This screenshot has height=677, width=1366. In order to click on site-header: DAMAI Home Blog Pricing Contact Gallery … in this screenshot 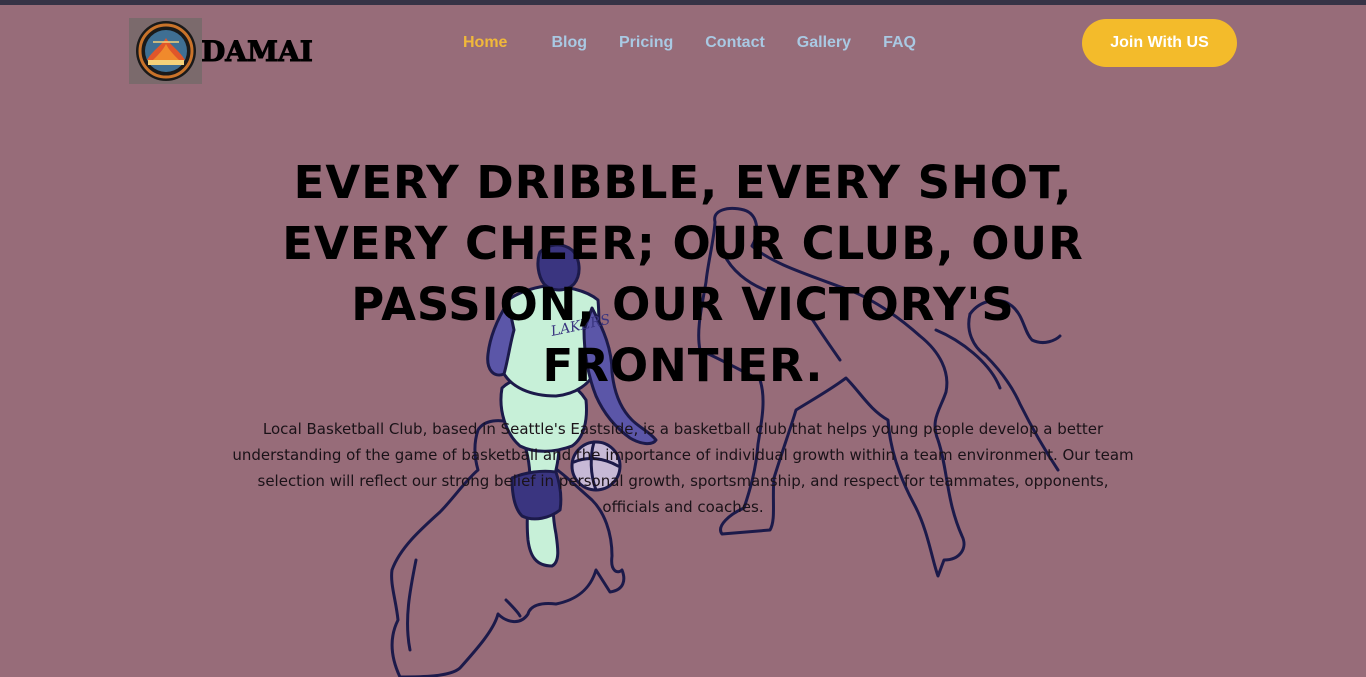, I will do `click(683, 44)`.